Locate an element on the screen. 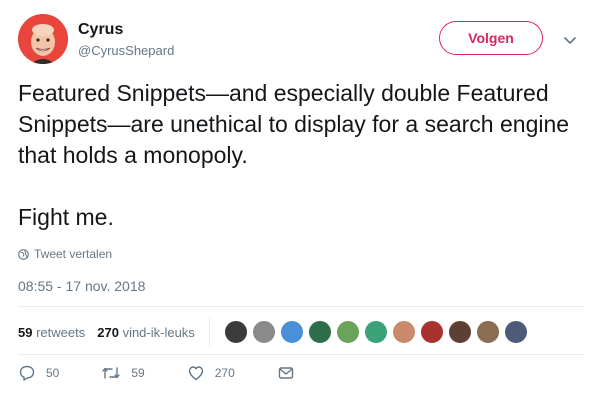 The height and width of the screenshot is (400, 602). reply-count: 50 is located at coordinates (53, 373).